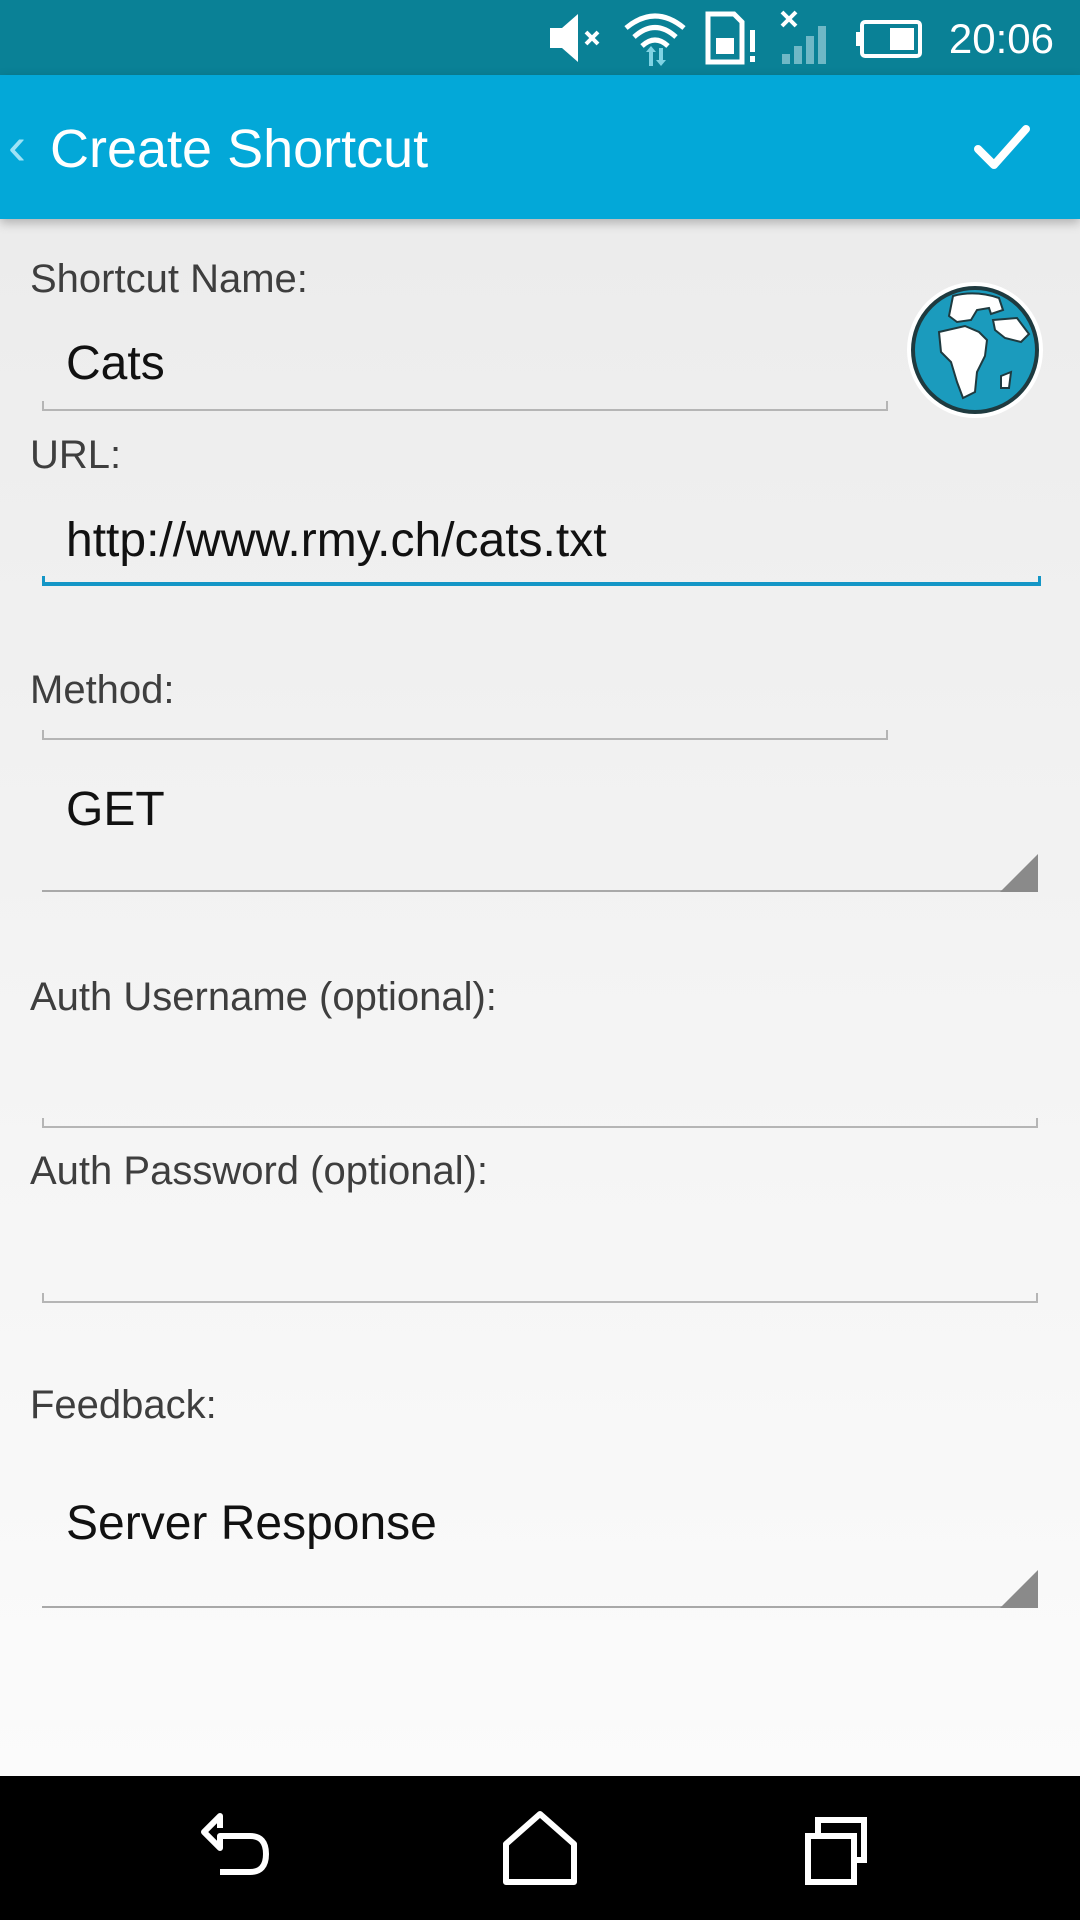 The width and height of the screenshot is (1080, 1920). I want to click on url-value: http://www.rmy.ch/cats.txt, so click(336, 540).